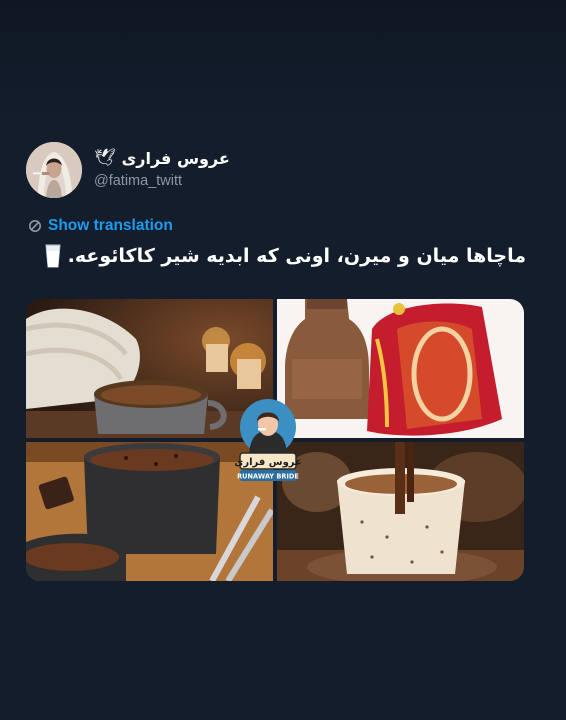 The height and width of the screenshot is (720, 566). Describe the element at coordinates (268, 477) in the screenshot. I see `watermark-subtitle: RUNAWAY BRIDE` at that location.